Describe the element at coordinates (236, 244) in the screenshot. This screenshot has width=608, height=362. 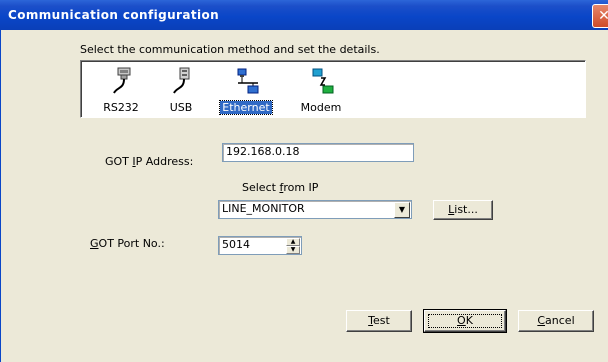
I see `port-number-value: 5014` at that location.